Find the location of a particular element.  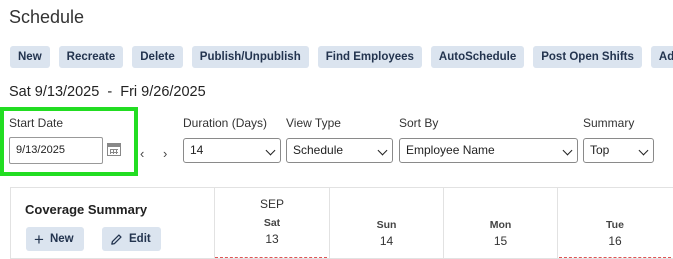

view-type-select: Schedule is located at coordinates (339, 150).